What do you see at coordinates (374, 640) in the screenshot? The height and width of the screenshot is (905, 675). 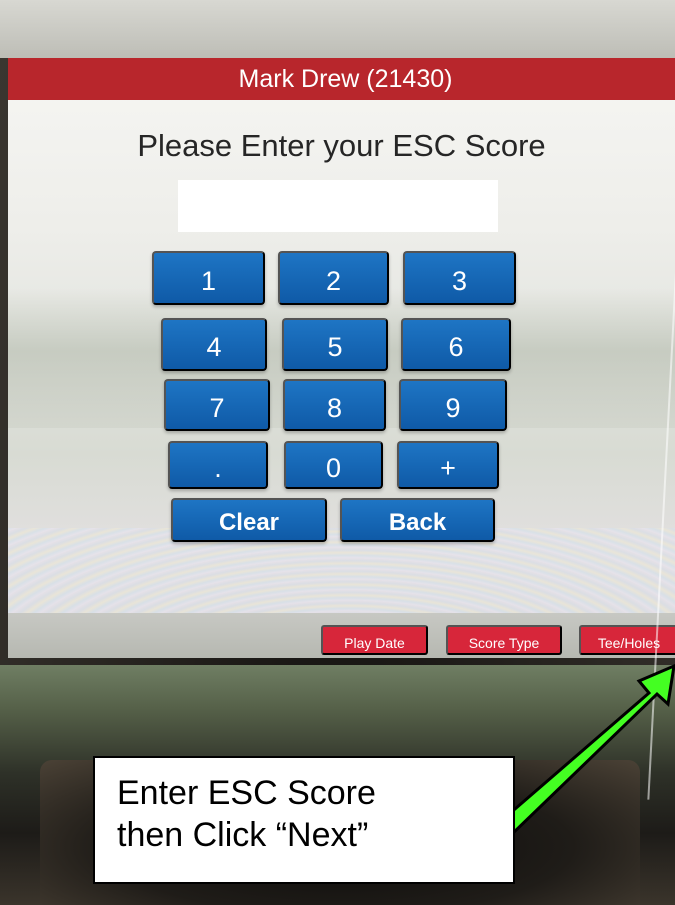 I see `step-play-date-button: Play Date` at bounding box center [374, 640].